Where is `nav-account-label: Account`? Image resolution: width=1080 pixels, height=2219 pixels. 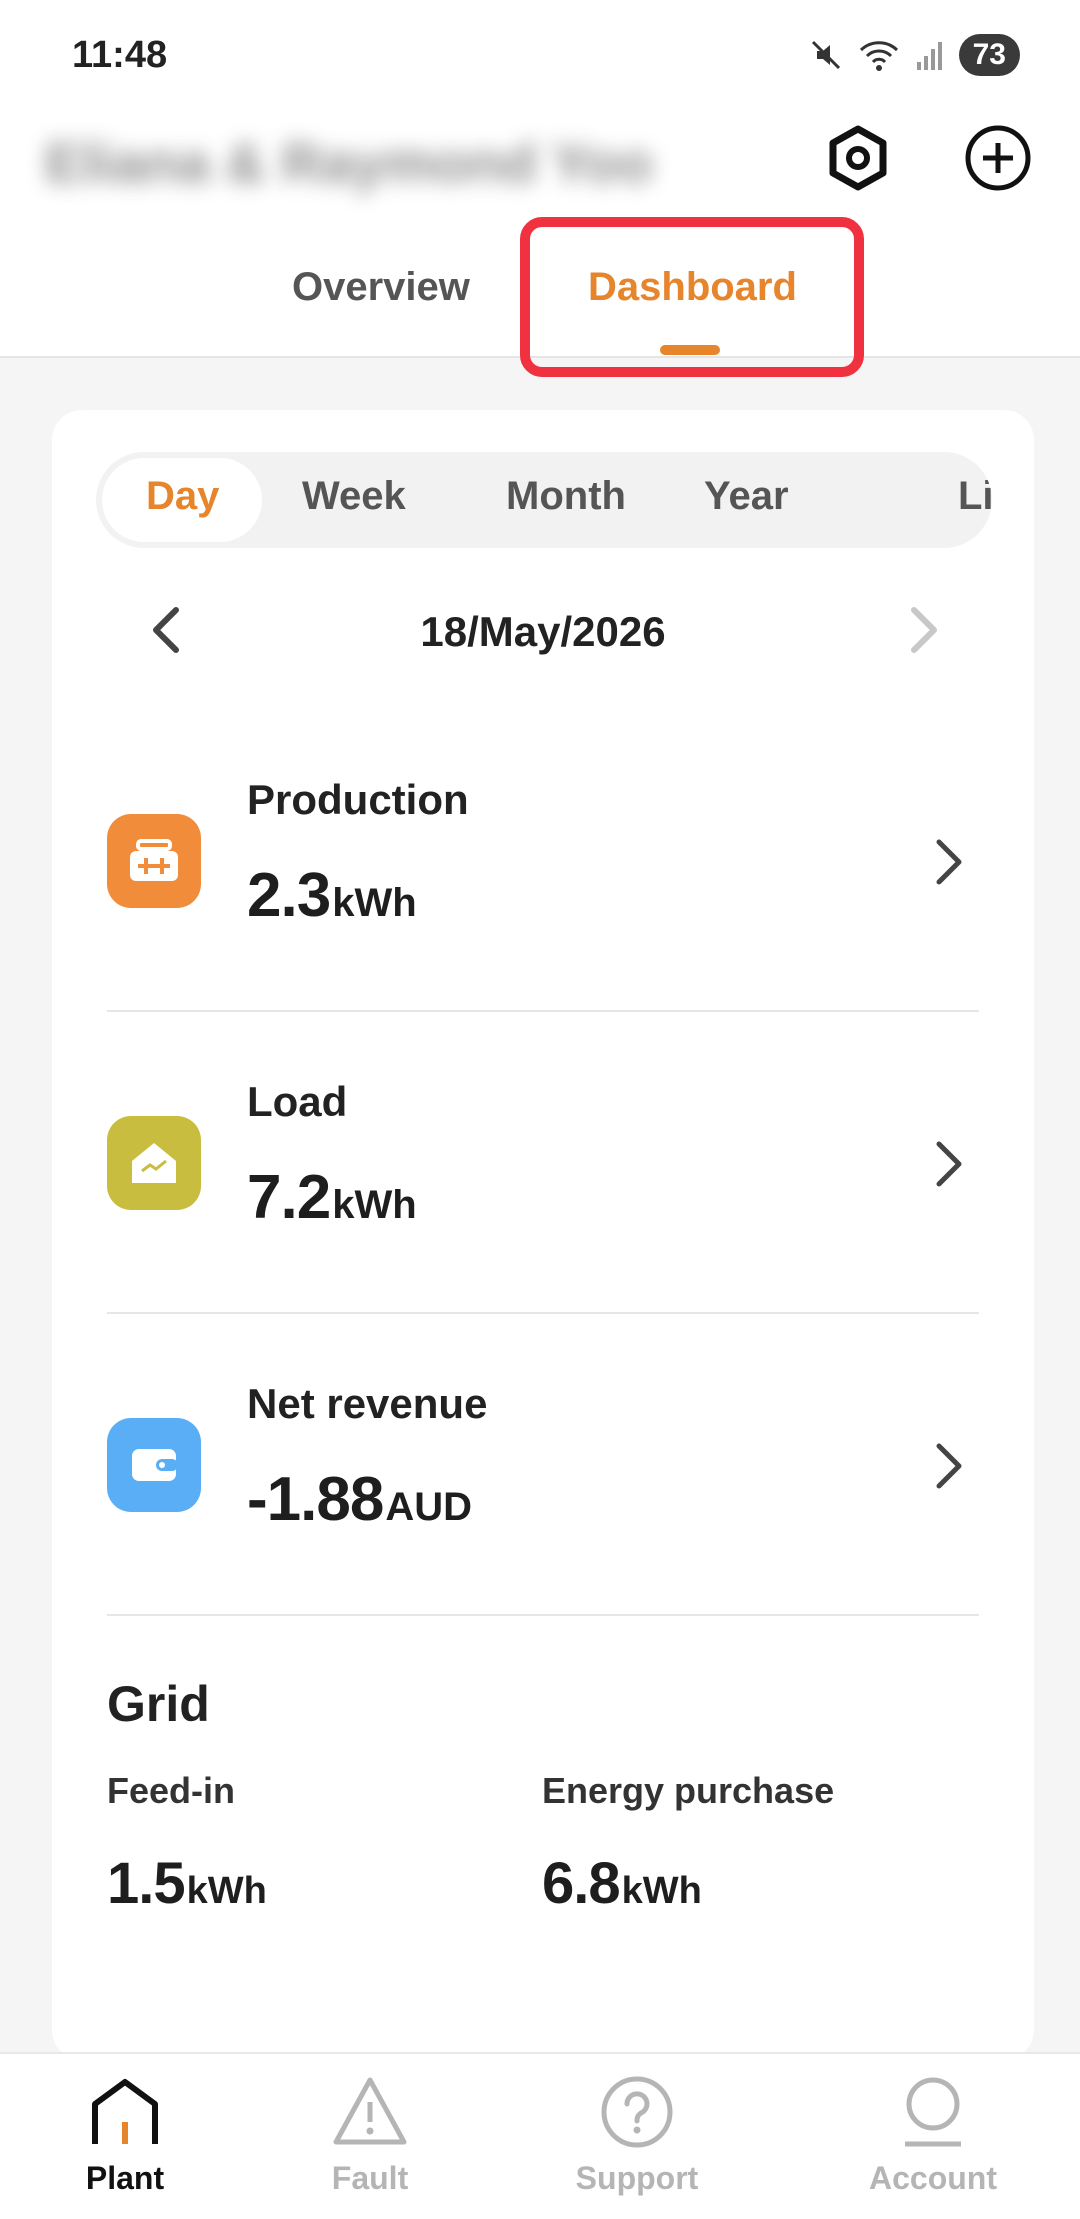 nav-account-label: Account is located at coordinates (933, 2178).